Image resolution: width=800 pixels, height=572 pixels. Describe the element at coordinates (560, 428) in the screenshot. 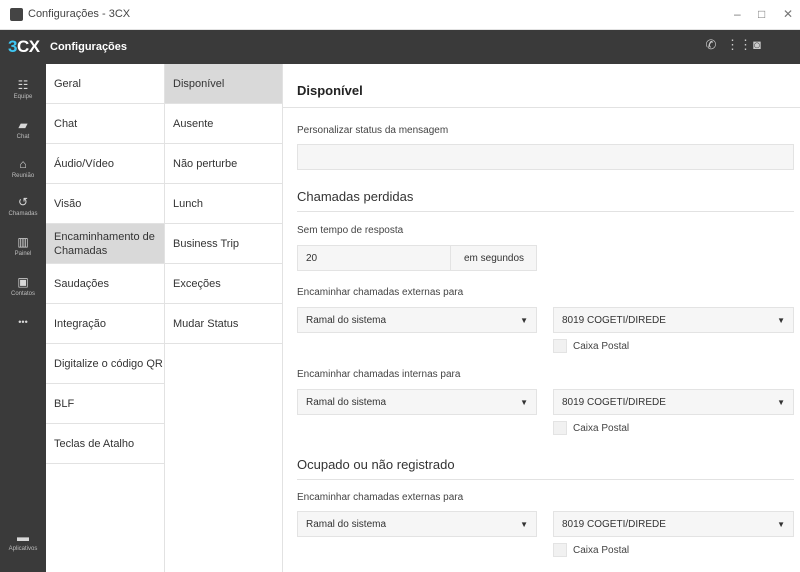

I see `internal-voicemail-checkbox` at that location.